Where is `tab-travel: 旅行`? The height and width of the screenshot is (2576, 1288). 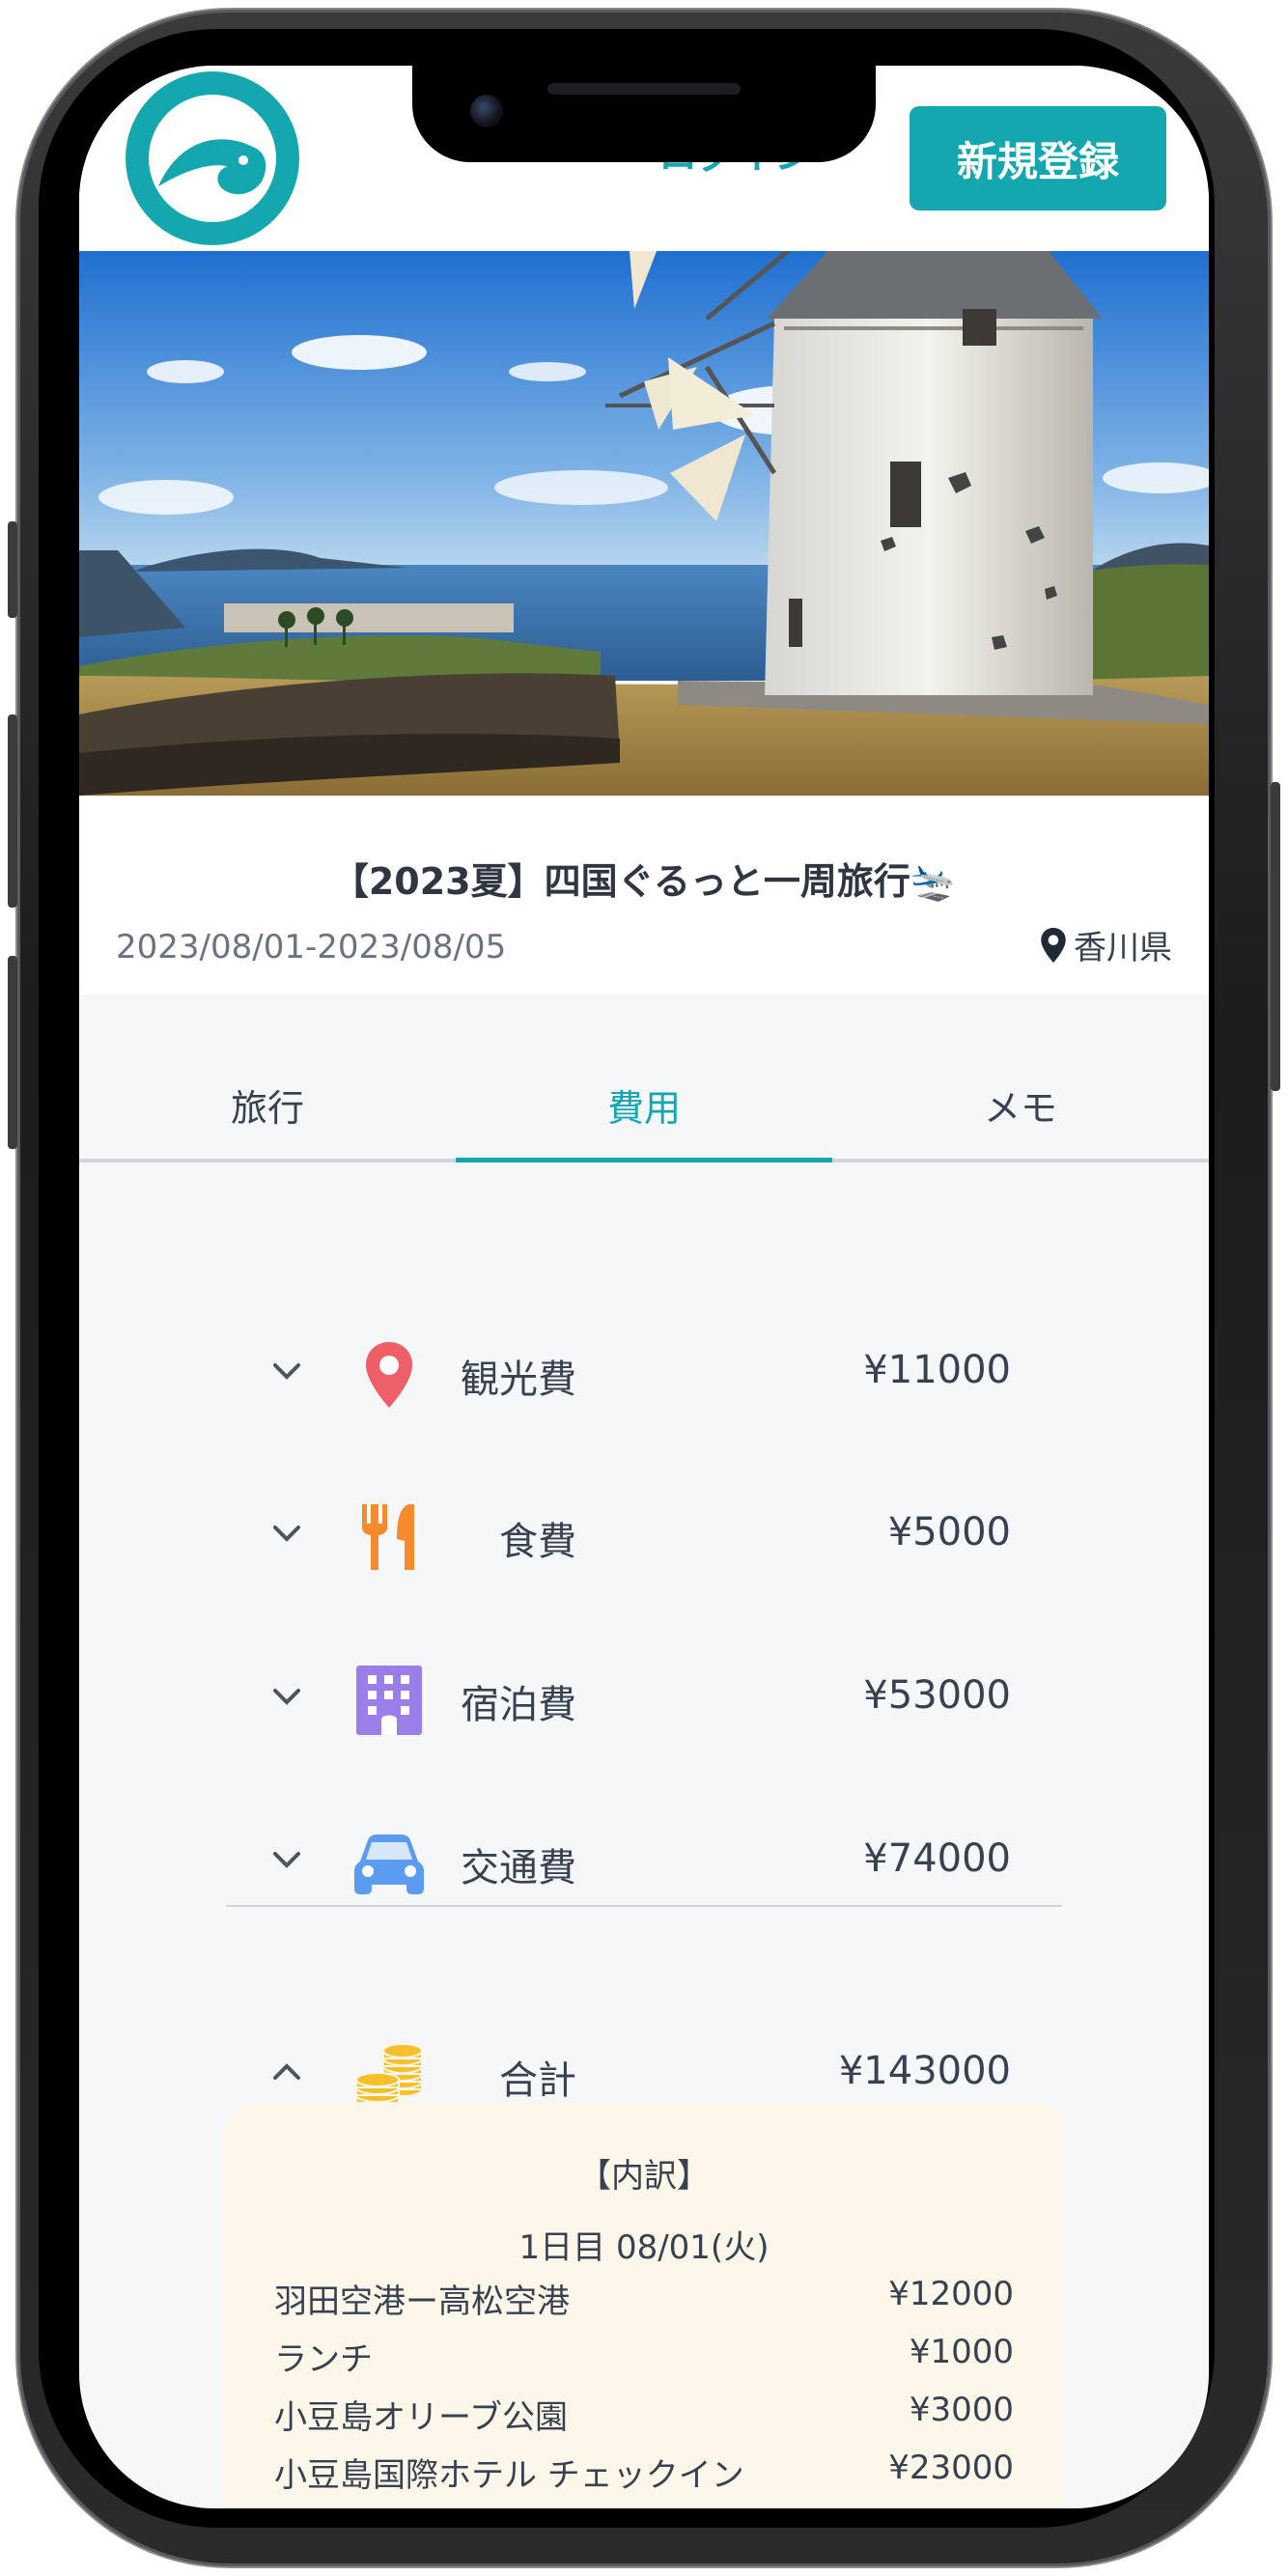
tab-travel: 旅行 is located at coordinates (267, 1115).